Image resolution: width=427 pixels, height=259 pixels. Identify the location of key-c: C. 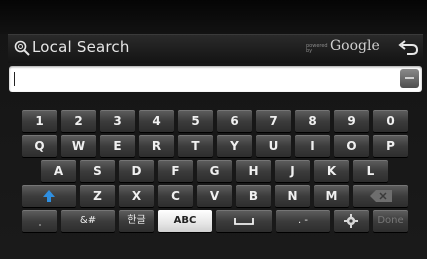
(175, 196).